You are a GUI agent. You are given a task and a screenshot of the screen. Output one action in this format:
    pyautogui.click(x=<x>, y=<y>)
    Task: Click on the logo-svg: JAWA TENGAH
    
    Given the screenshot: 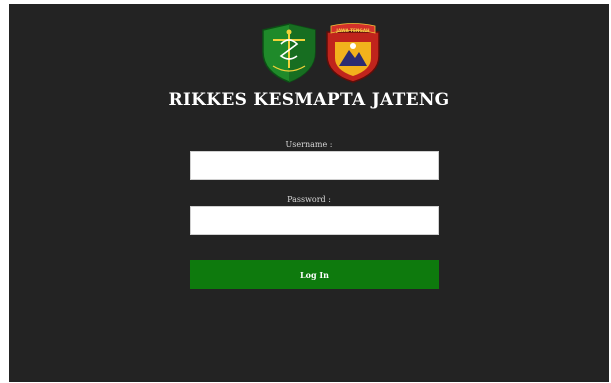 What is the action you would take?
    pyautogui.click(x=321, y=53)
    